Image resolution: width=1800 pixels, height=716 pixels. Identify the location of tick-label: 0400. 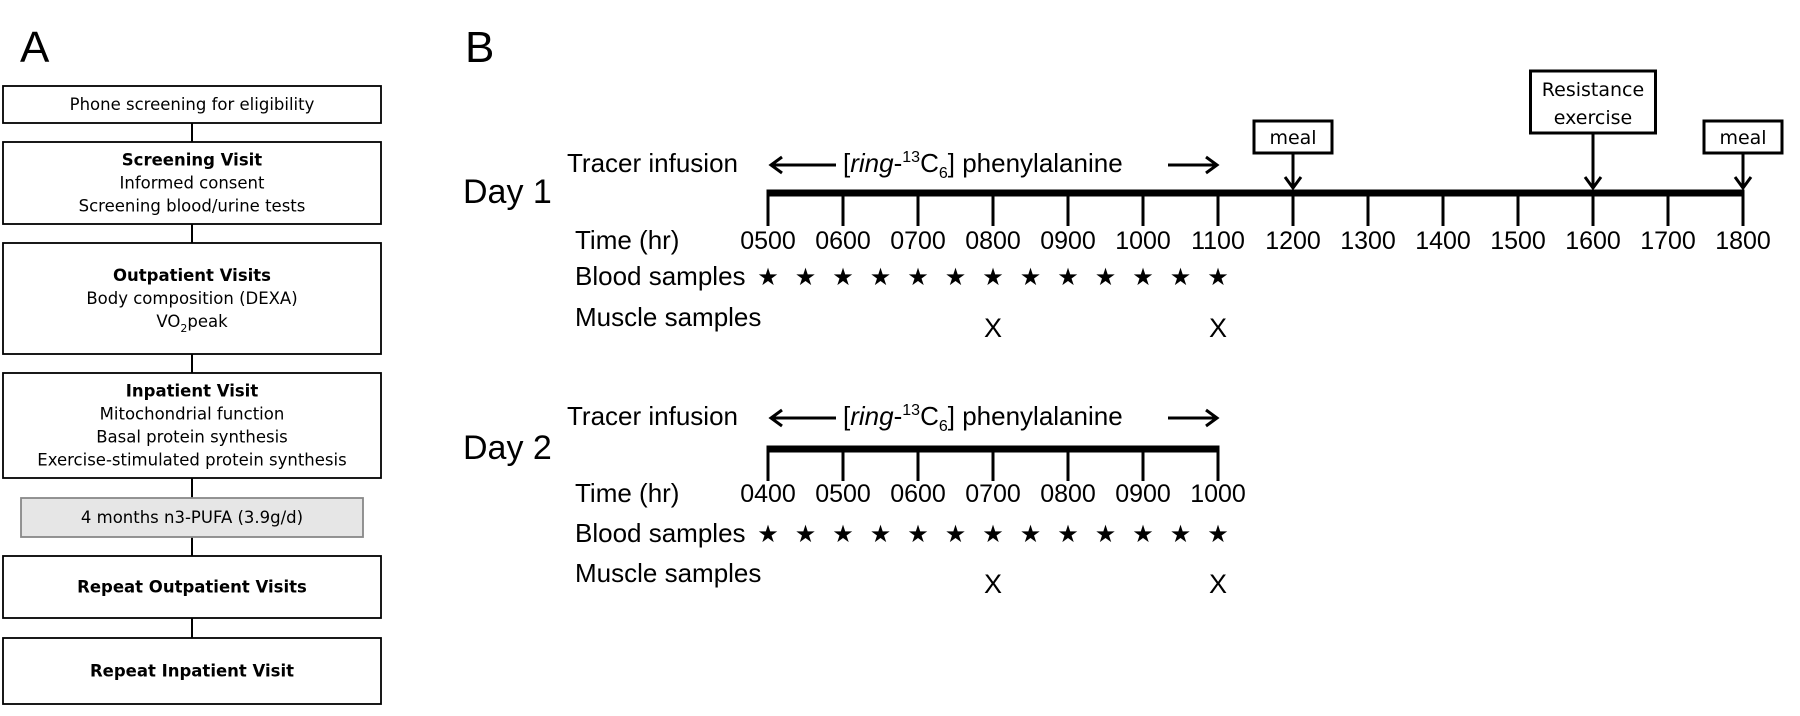
(768, 494).